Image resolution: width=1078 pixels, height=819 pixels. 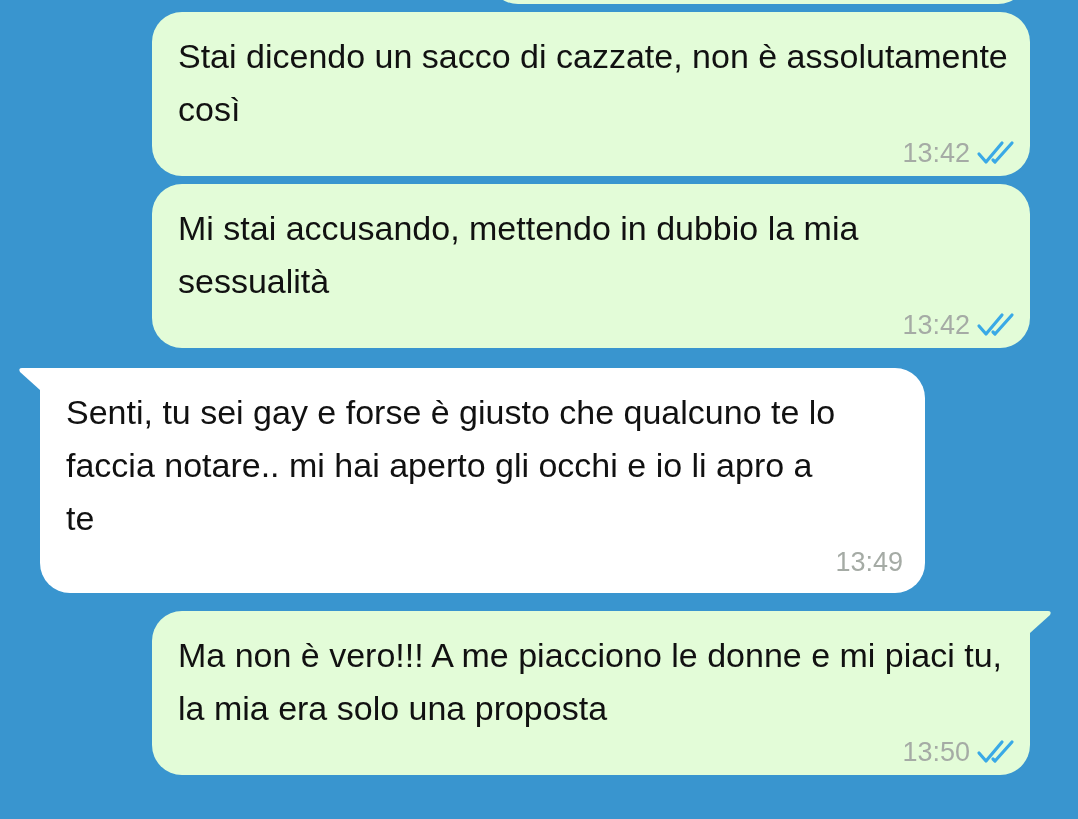 I want to click on message-text: Mi stai accusando, mettendo in dubbio la mia sessualità, so click(x=519, y=255).